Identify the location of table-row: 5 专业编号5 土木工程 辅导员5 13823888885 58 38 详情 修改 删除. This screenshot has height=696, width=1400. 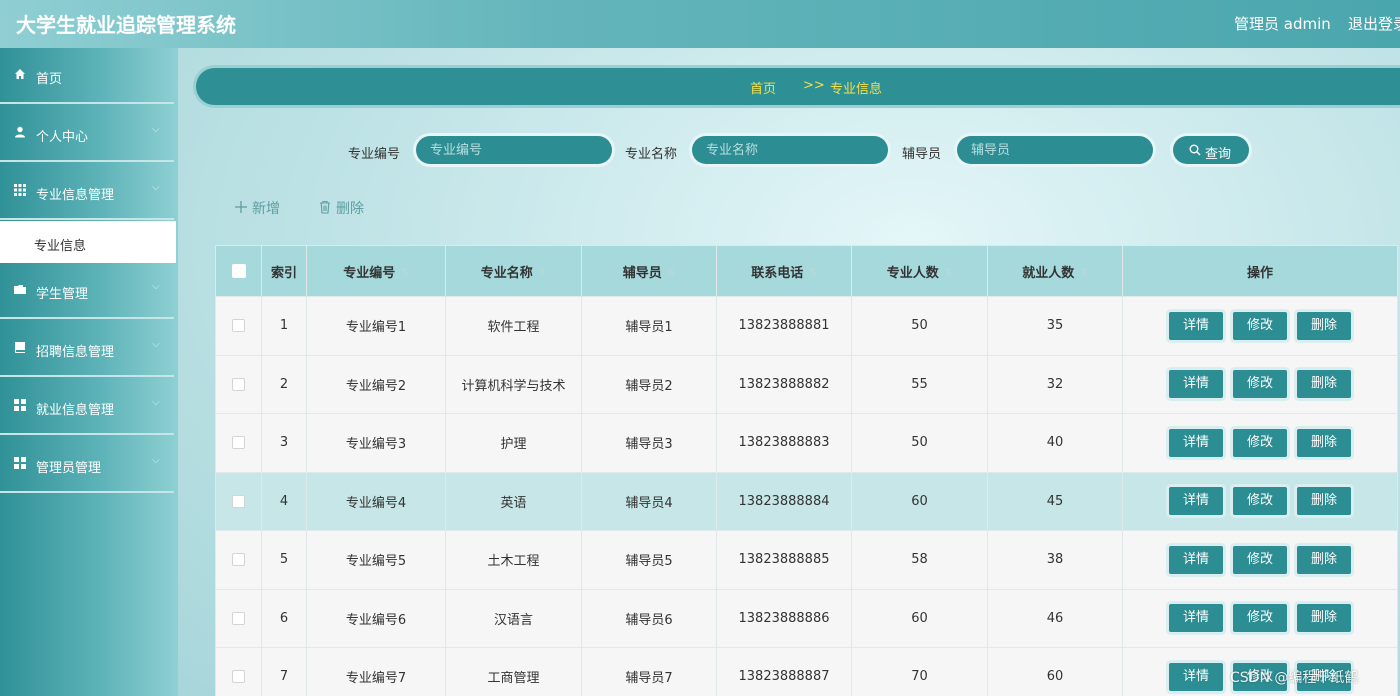
(806, 560).